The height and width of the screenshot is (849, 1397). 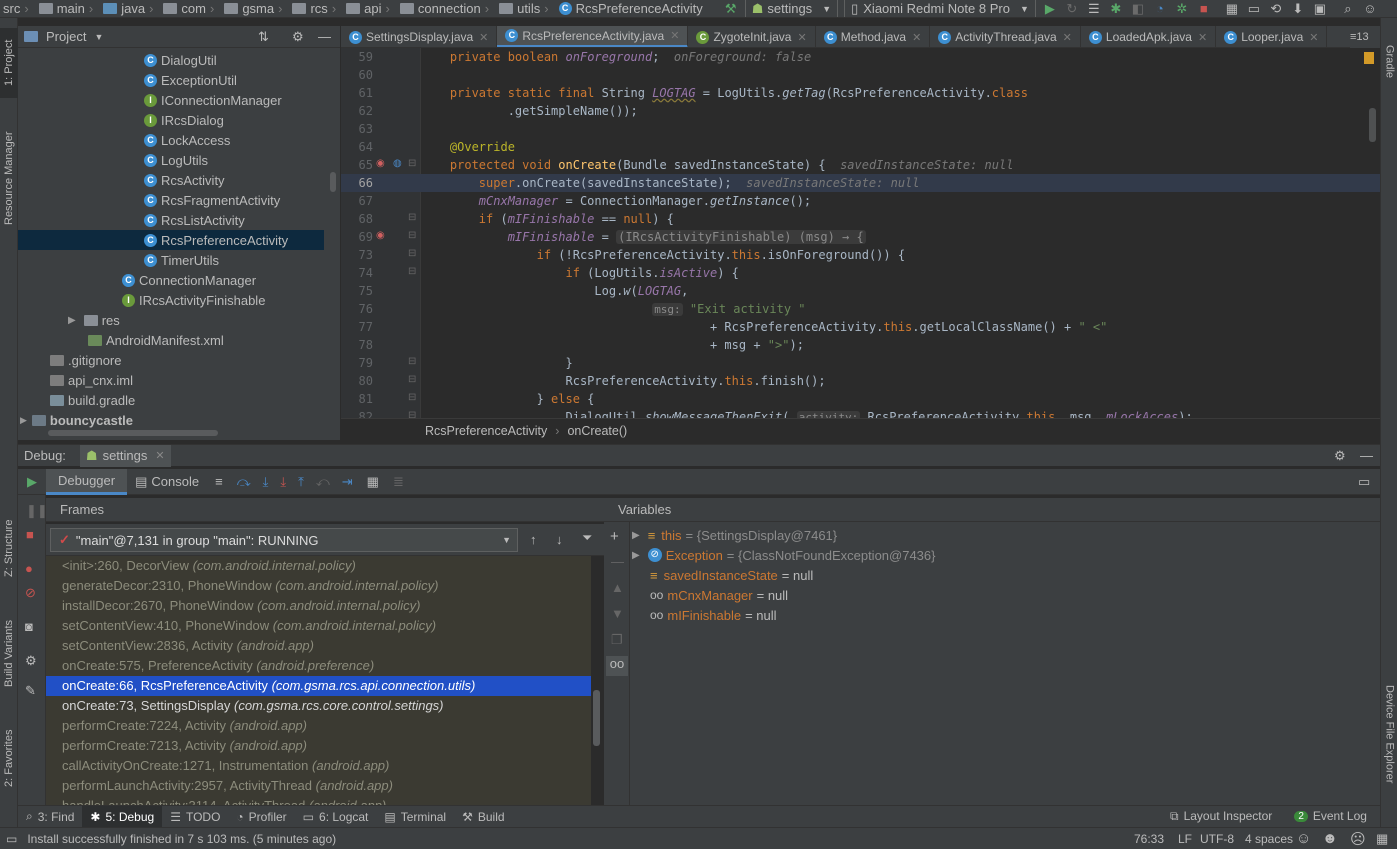 What do you see at coordinates (1330, 816) in the screenshot?
I see `event-log-button: 2 Event Log` at bounding box center [1330, 816].